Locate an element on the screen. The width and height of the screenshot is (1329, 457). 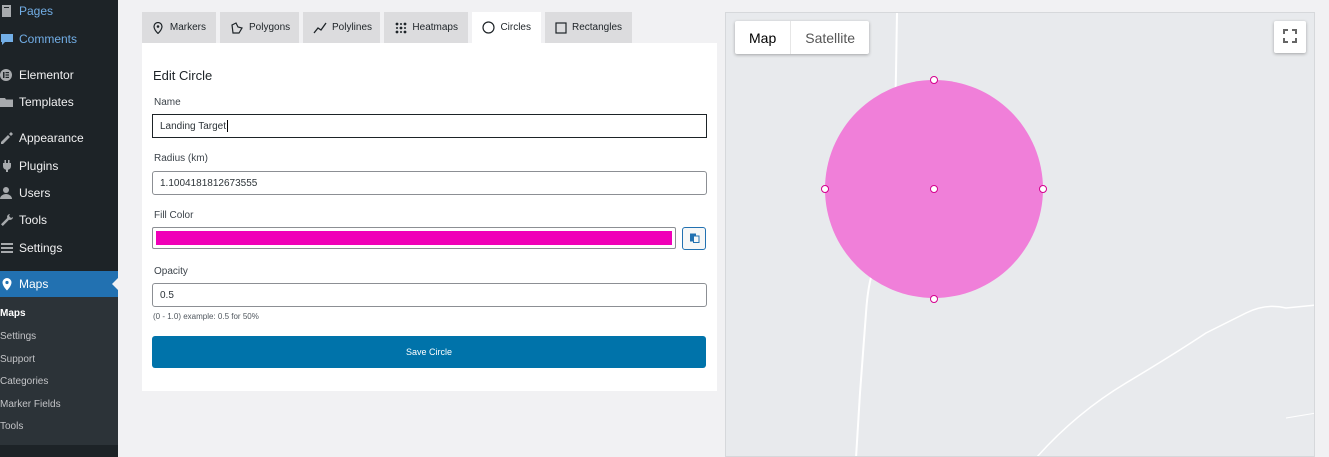
fill-color-picker is located at coordinates (414, 238).